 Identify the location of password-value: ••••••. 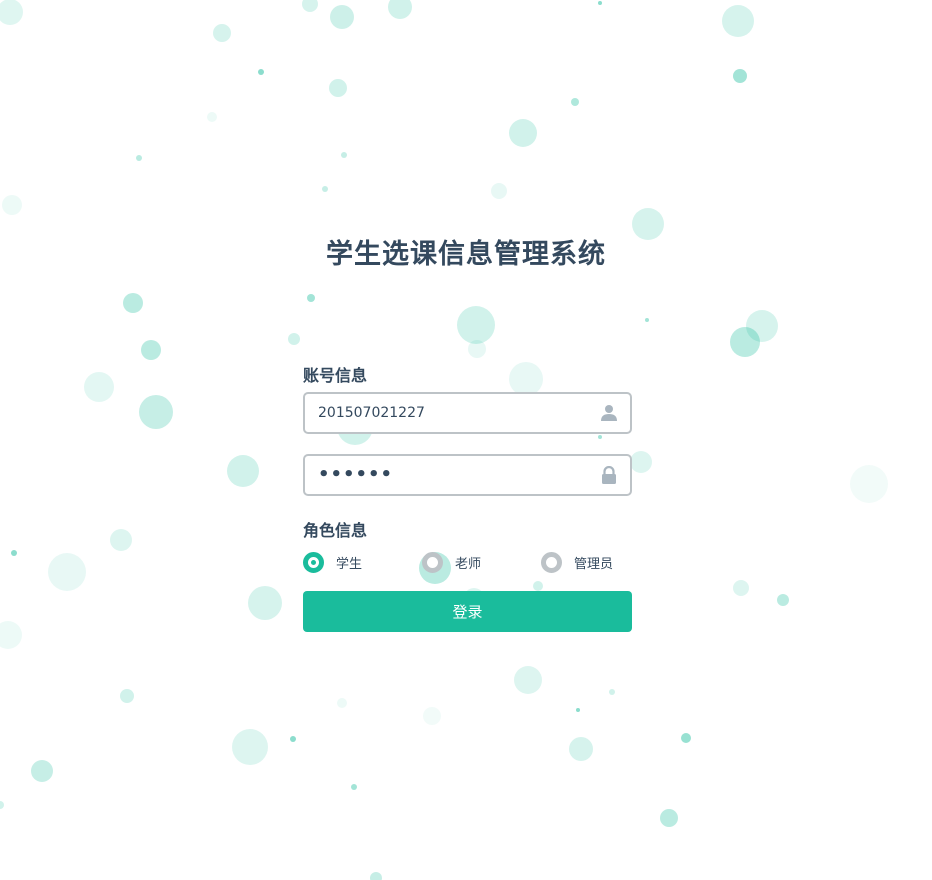
(355, 475).